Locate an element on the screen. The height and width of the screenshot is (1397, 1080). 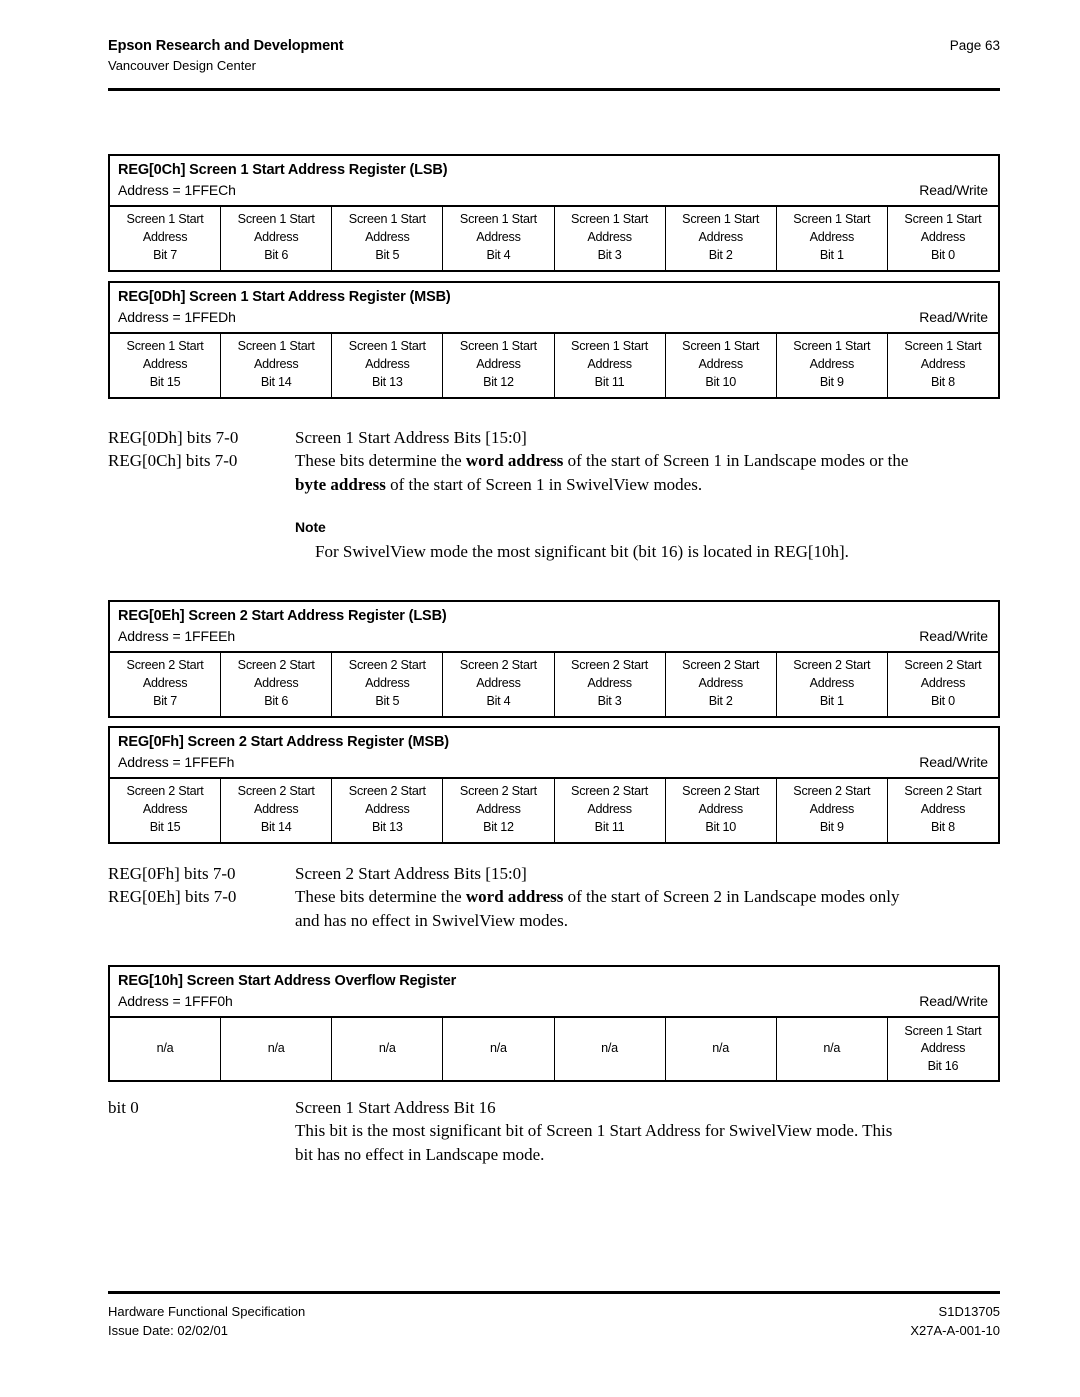
footer-rule is located at coordinates (554, 1292).